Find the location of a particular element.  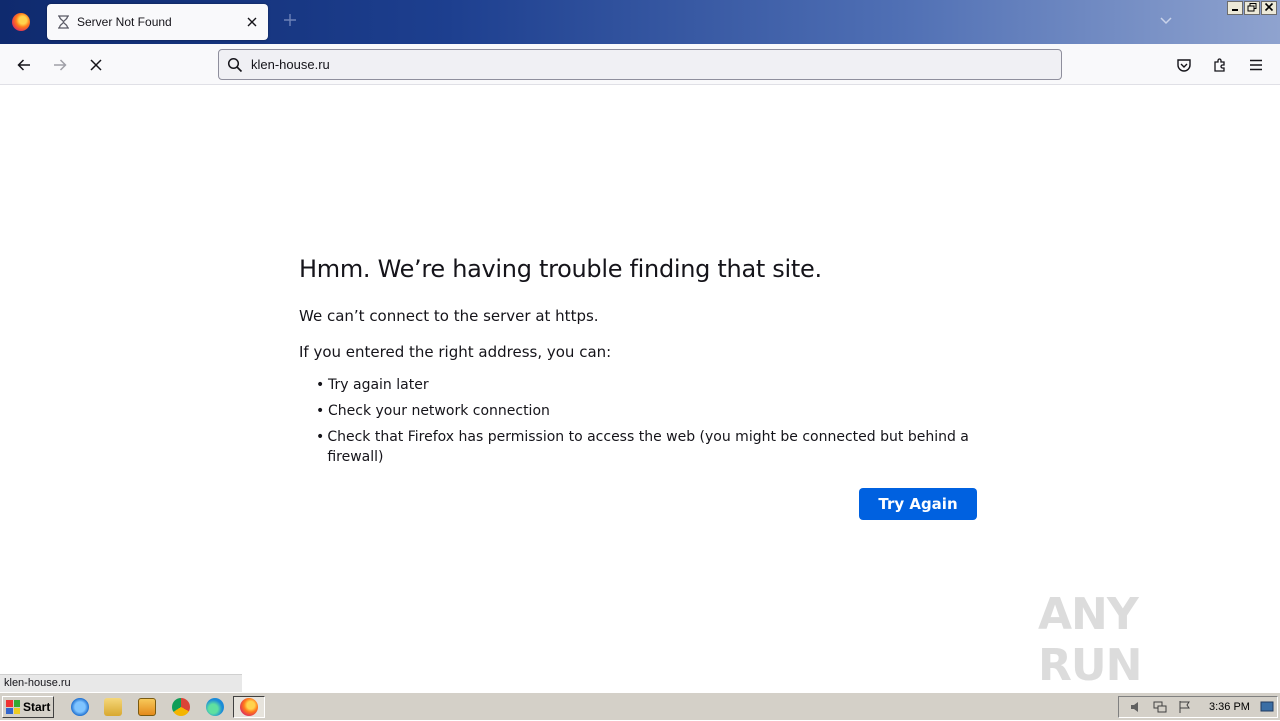

firefox-icon is located at coordinates (249, 707).